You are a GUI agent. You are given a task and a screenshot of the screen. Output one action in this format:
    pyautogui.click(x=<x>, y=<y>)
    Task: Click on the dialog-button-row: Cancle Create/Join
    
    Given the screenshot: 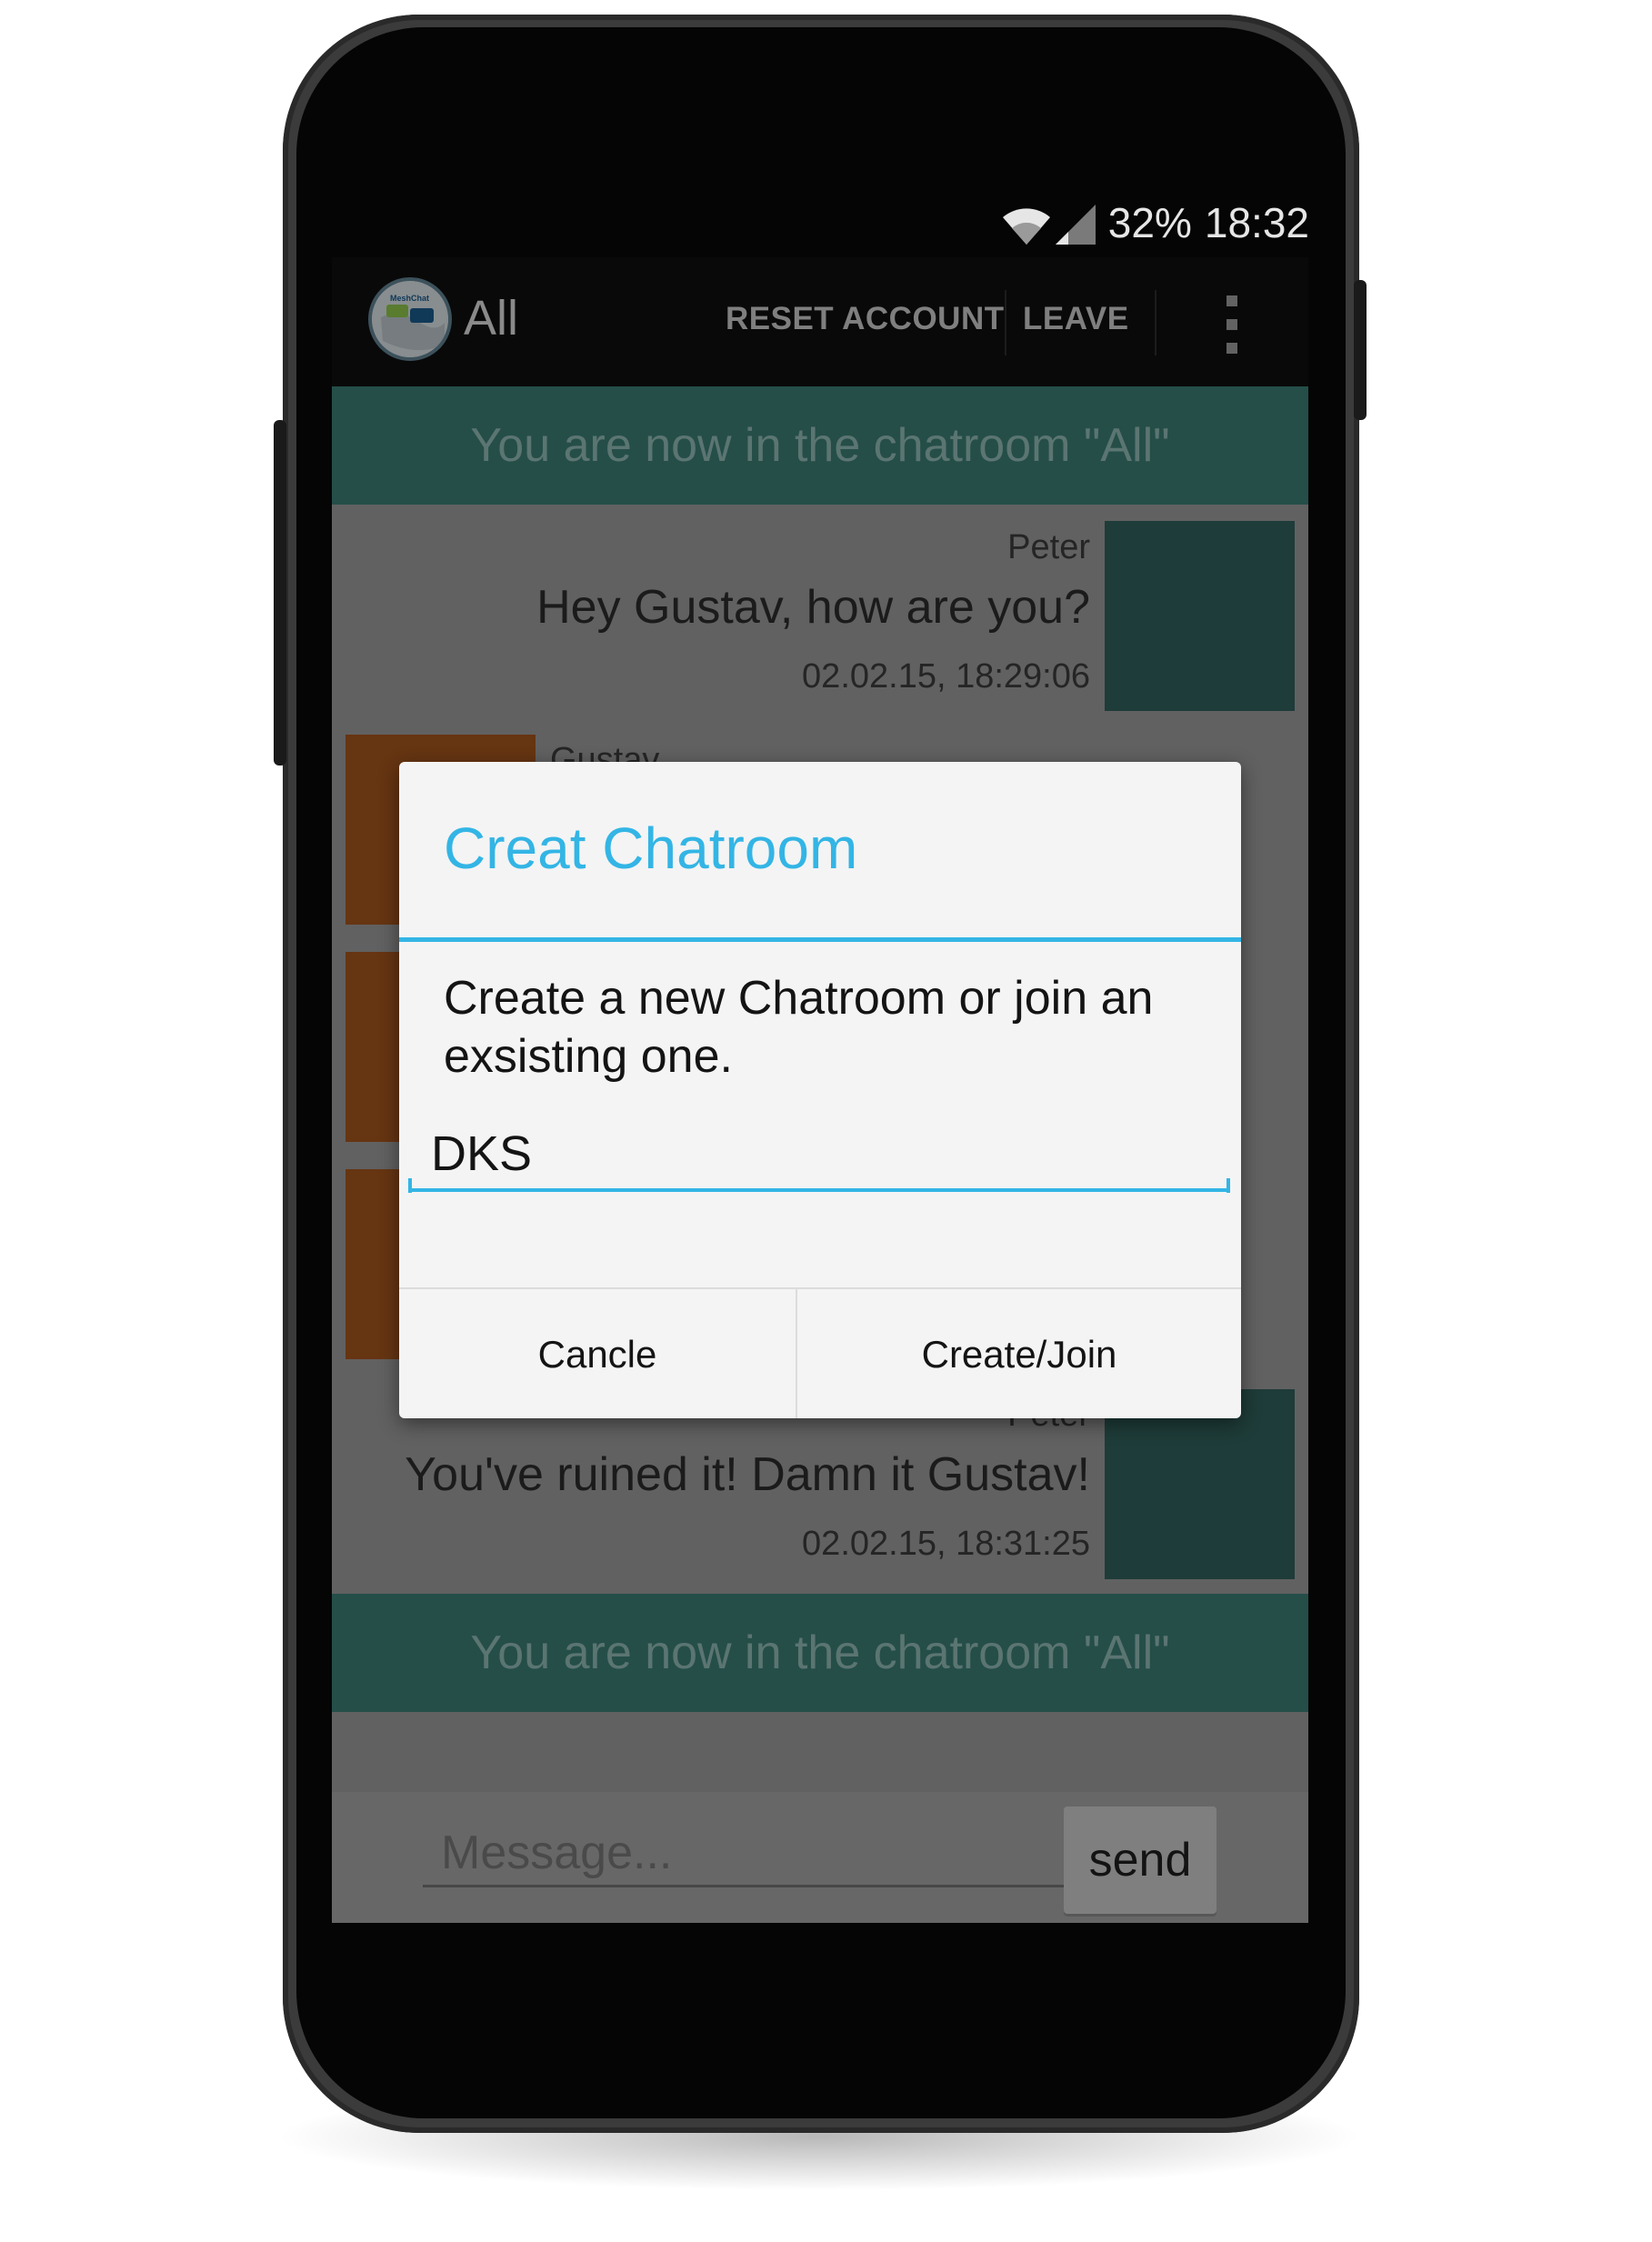 What is the action you would take?
    pyautogui.click(x=820, y=1352)
    